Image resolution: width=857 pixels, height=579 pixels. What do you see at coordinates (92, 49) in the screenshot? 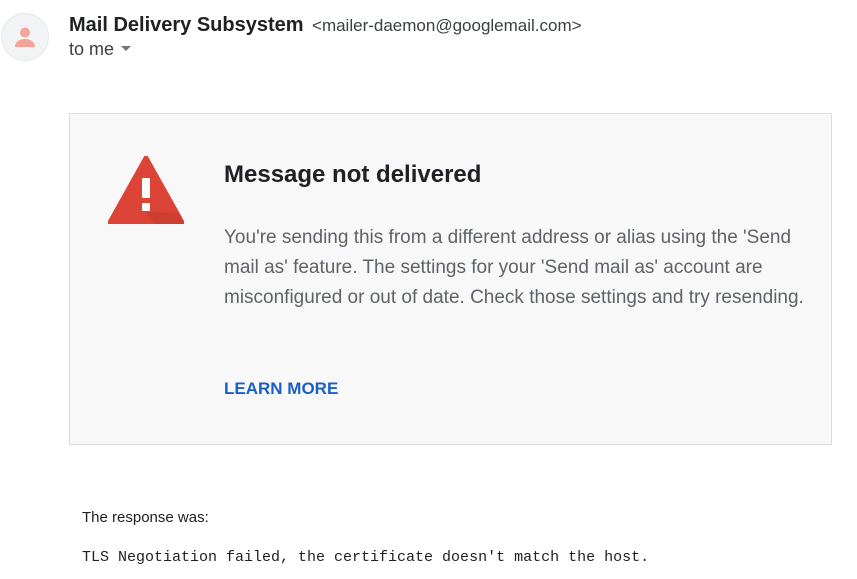
I see `recipient-label: to me` at bounding box center [92, 49].